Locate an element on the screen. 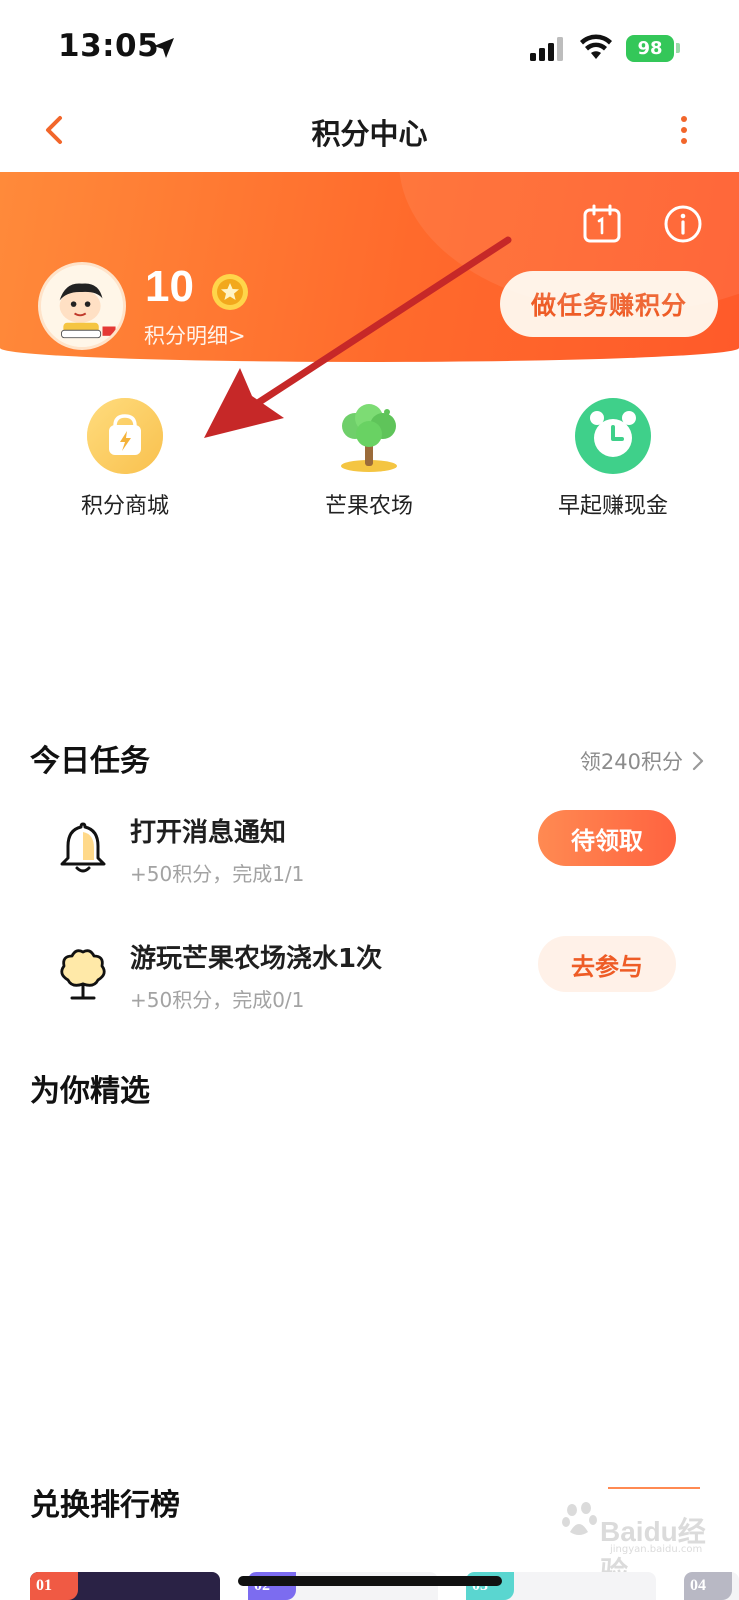 The height and width of the screenshot is (1600, 739). bell-icon is located at coordinates (83, 847).